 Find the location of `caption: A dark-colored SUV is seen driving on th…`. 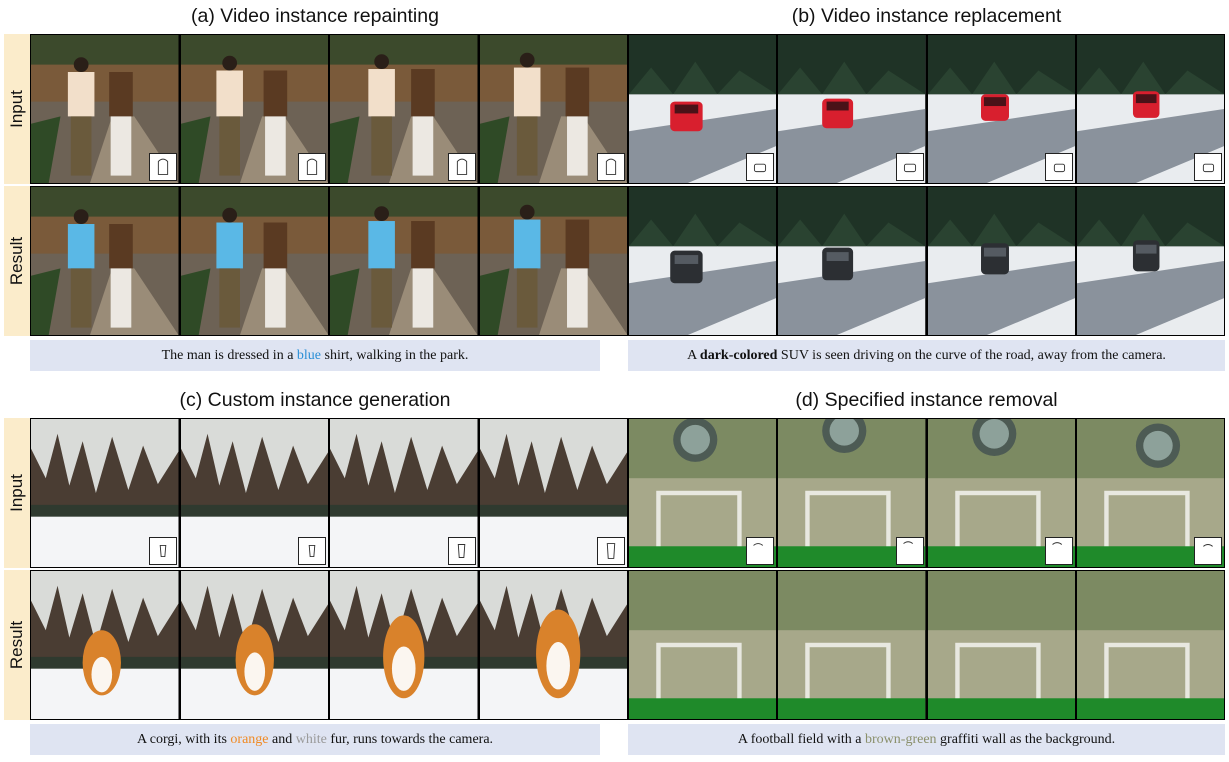

caption: A dark-colored SUV is seen driving on th… is located at coordinates (926, 355).